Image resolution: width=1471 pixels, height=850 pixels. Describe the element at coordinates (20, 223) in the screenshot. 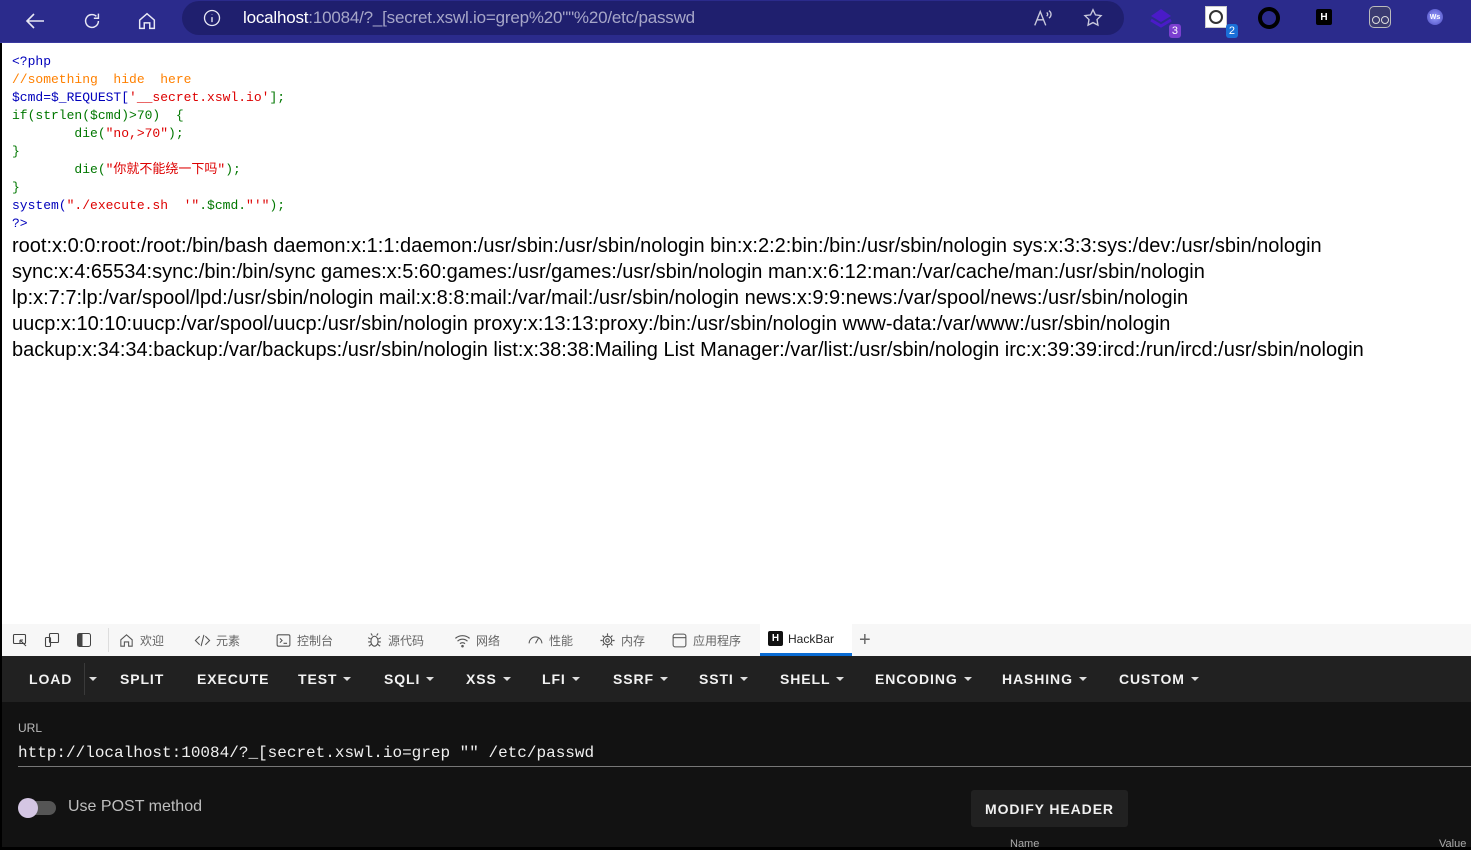

I see `php-close-tag: ?>` at that location.